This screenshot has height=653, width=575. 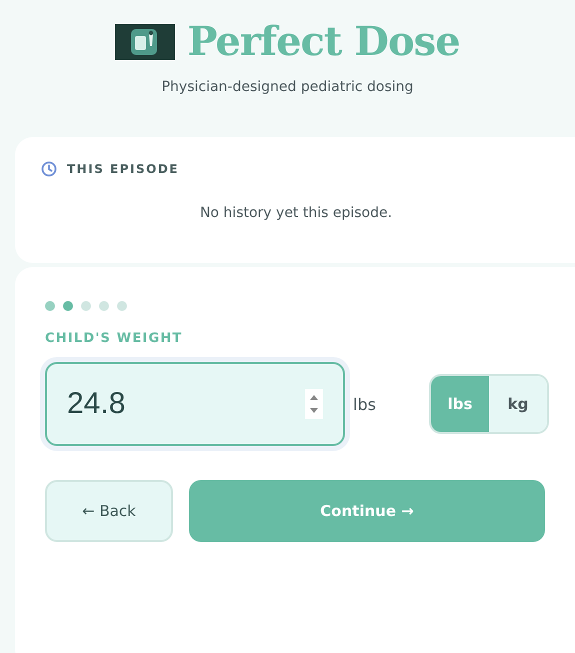 I want to click on unit-text: lbs, so click(x=365, y=404).